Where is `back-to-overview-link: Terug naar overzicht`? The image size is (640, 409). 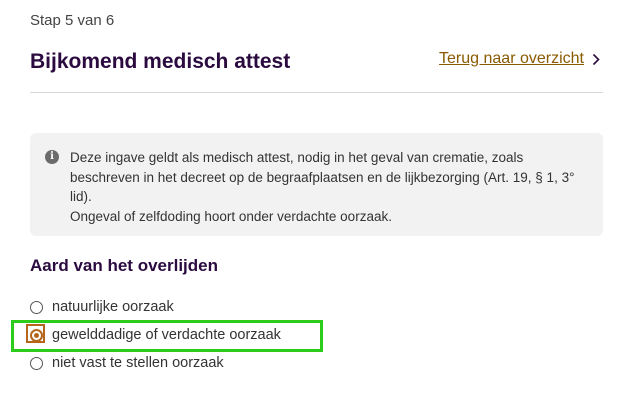 back-to-overview-link: Terug naar overzicht is located at coordinates (519, 59).